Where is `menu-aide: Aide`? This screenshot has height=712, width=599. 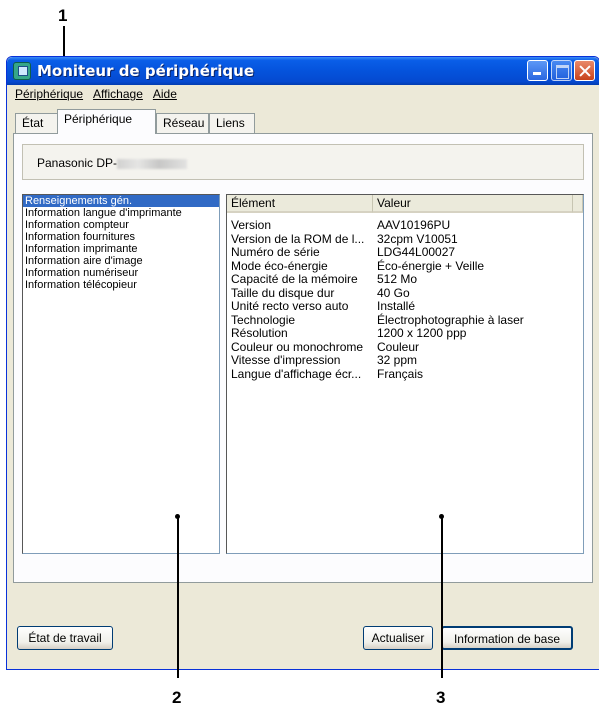
menu-aide: Aide is located at coordinates (165, 96).